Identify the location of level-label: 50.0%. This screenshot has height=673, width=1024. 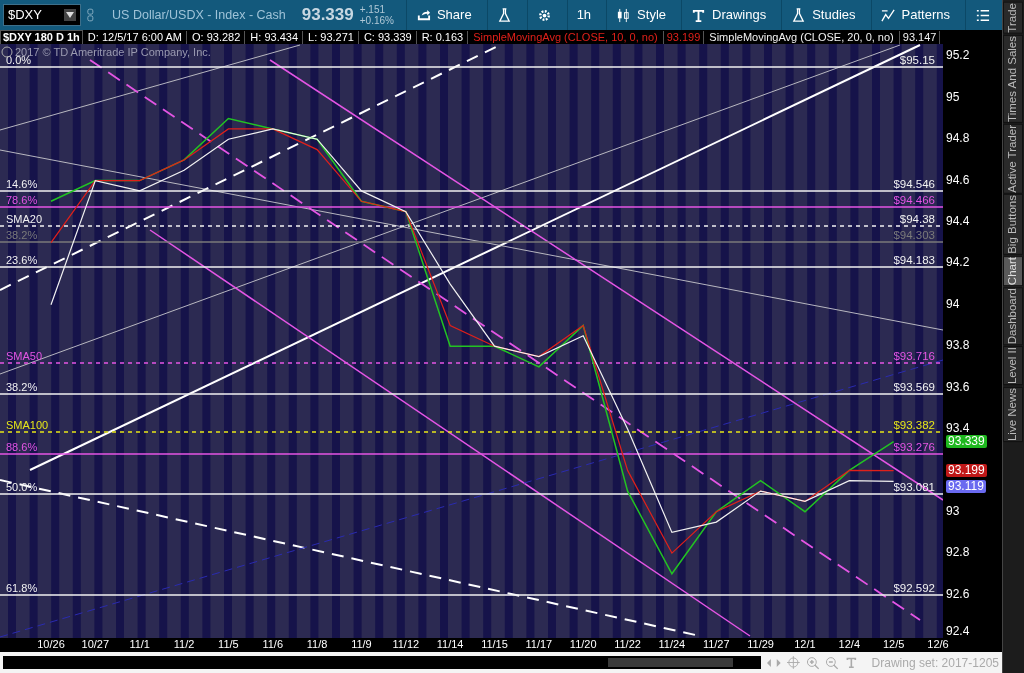
(22, 487).